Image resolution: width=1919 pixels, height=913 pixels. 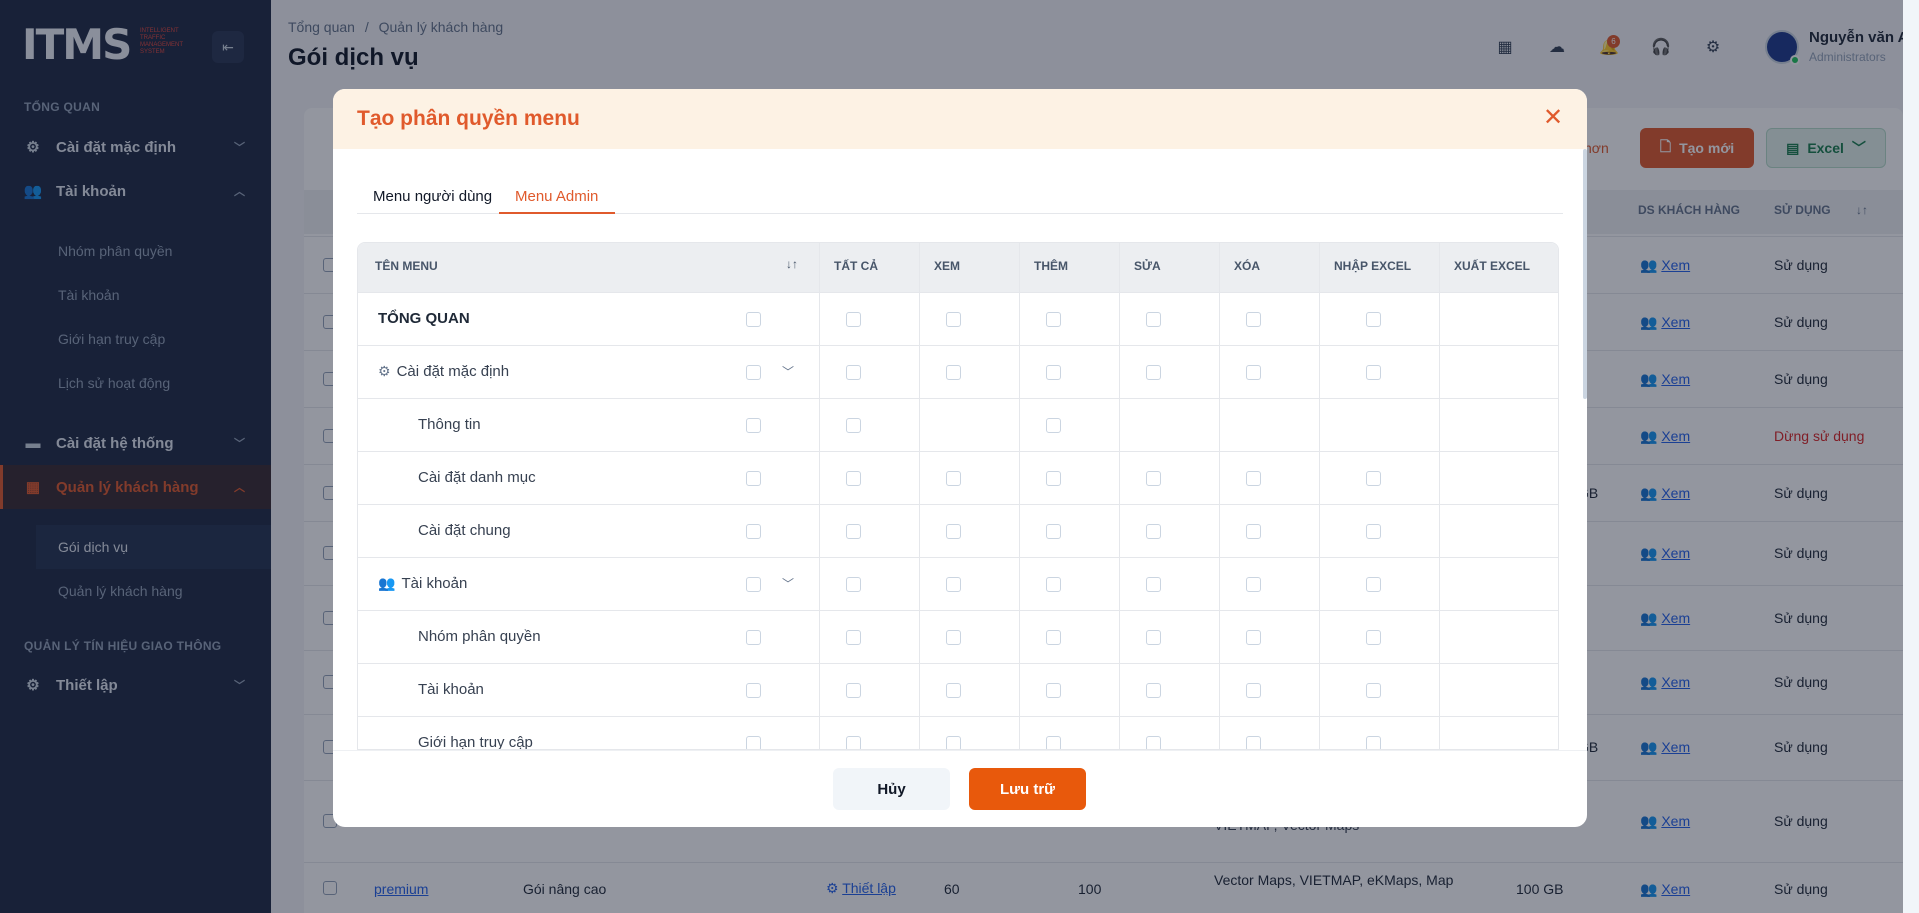 I want to click on permission-row: Cài đặt danh mục, so click(x=958, y=477).